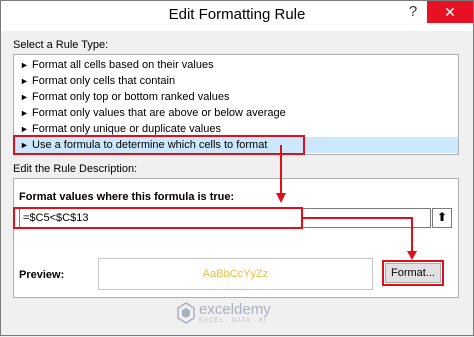 The width and height of the screenshot is (474, 337). What do you see at coordinates (233, 321) in the screenshot?
I see `watermark-tagline: EXCEL · DATA · BI` at bounding box center [233, 321].